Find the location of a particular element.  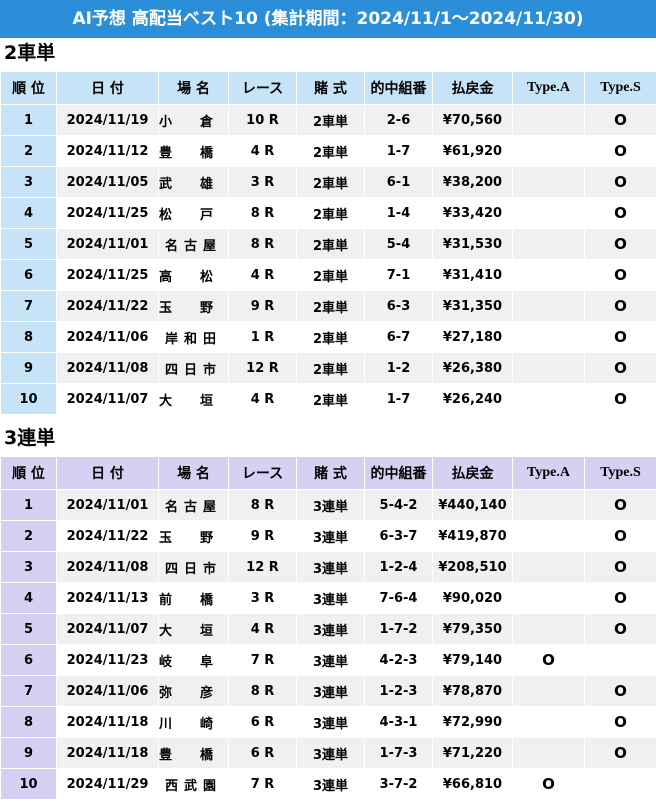

cell-combo: 3-7-2 is located at coordinates (398, 784).